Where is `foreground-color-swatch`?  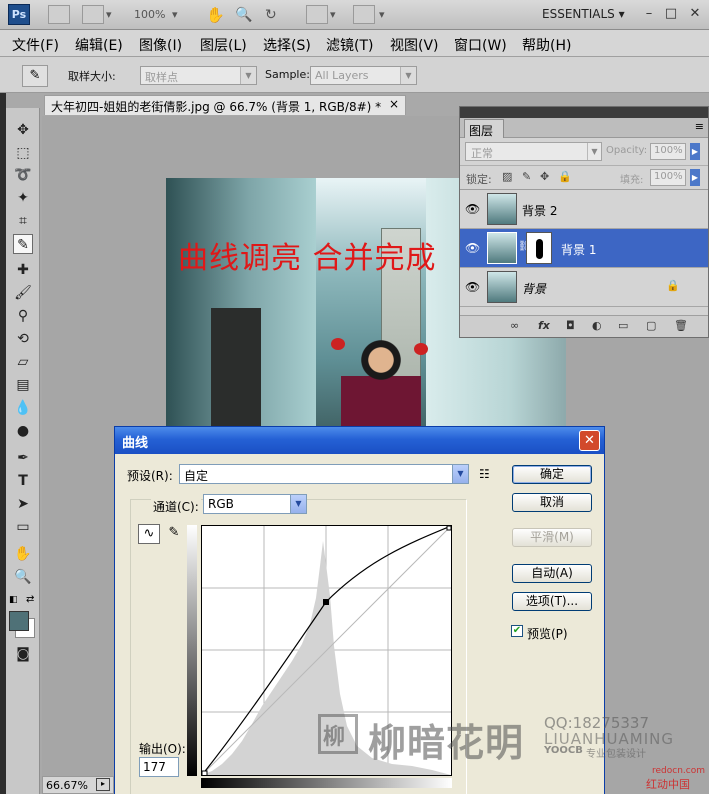
foreground-color-swatch is located at coordinates (19, 621).